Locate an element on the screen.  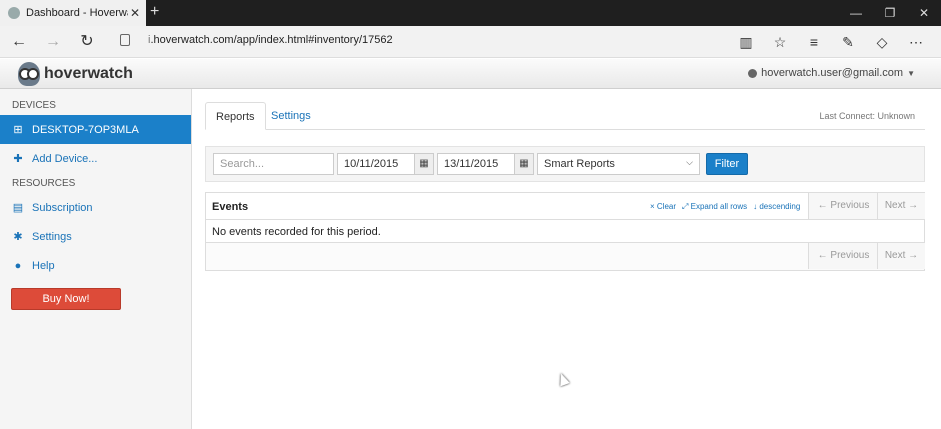
owl-logo-icon is located at coordinates (29, 74).